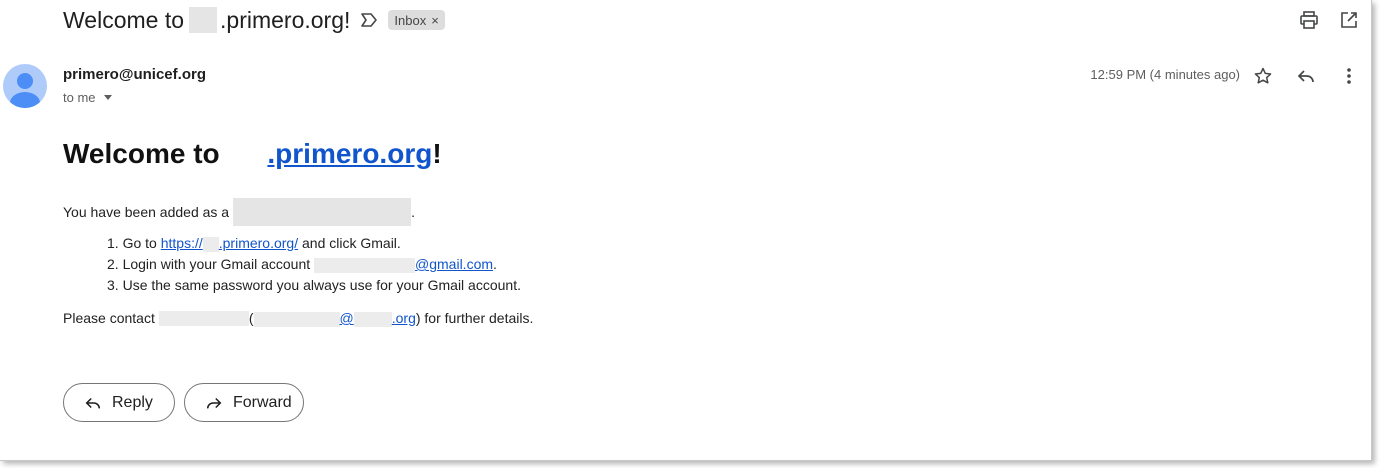  Describe the element at coordinates (403, 318) in the screenshot. I see `link-text: .org` at that location.